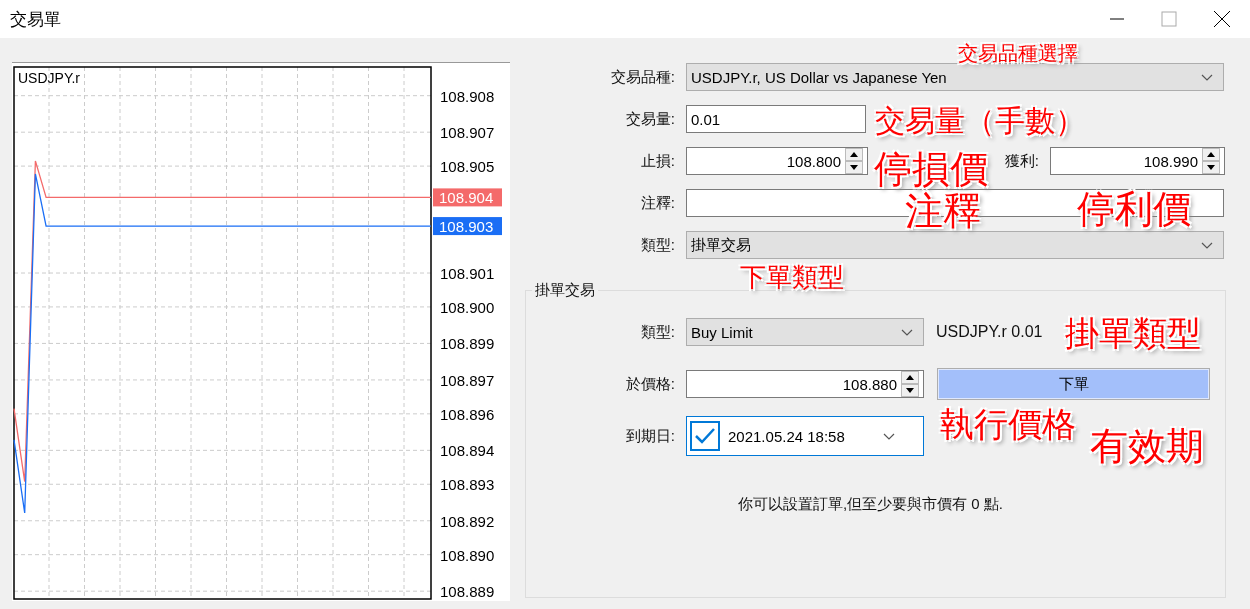 This screenshot has height=609, width=1250. Describe the element at coordinates (467, 307) in the screenshot. I see `axis-label: 108.900` at that location.